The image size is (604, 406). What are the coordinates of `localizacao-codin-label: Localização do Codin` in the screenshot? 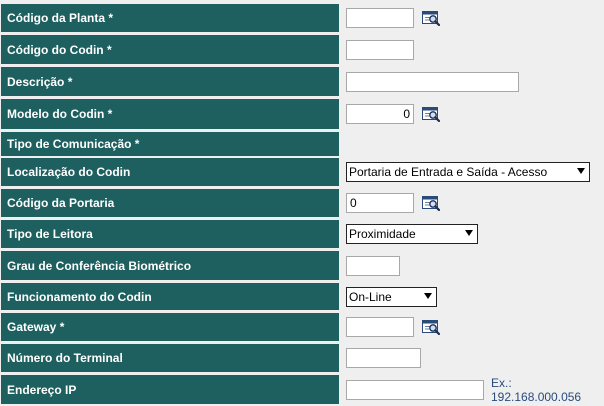 It's located at (170, 172).